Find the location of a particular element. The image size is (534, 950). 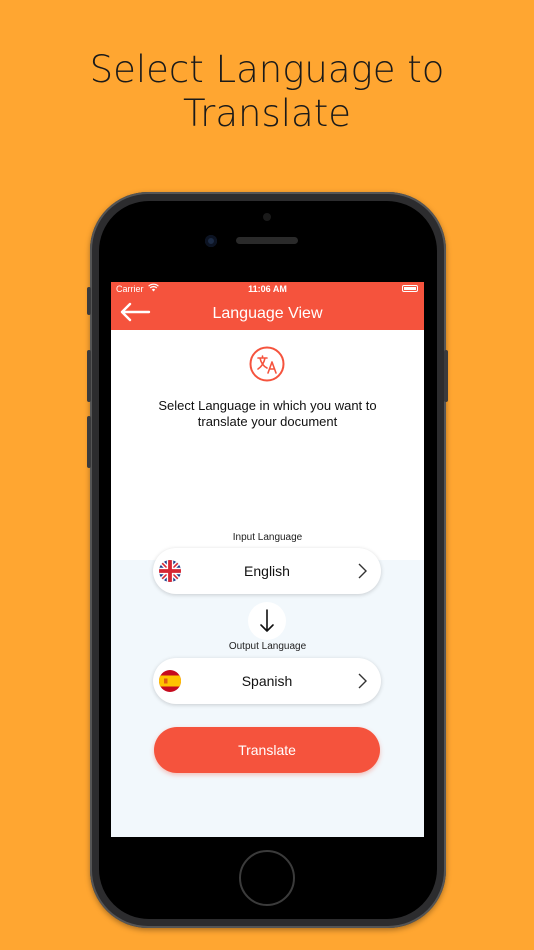

input-language-value: English is located at coordinates (267, 571).